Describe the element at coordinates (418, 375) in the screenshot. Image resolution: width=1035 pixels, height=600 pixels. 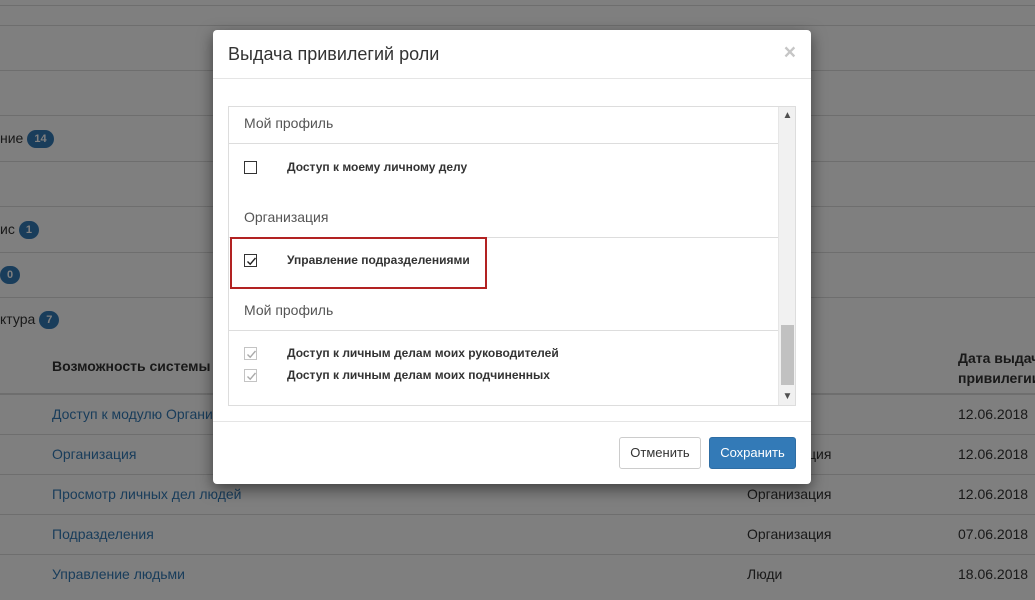
I see `privilege-label: Доступ к личным делам моих подчиненных` at that location.